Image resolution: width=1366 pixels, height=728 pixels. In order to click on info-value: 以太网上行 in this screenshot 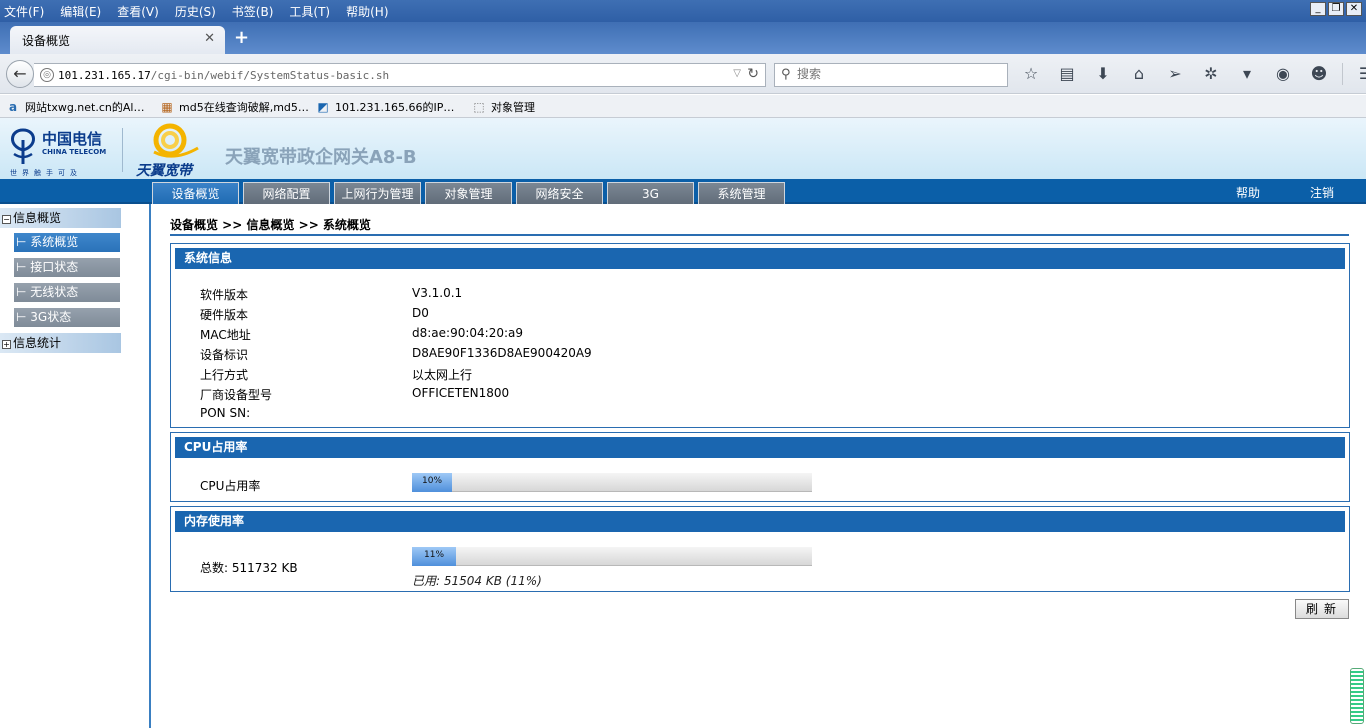, I will do `click(442, 375)`.